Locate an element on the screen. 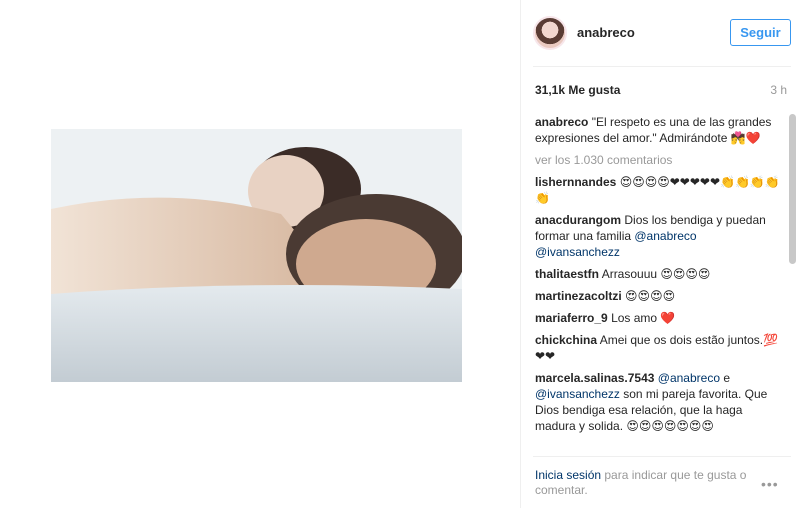  avatar is located at coordinates (550, 33).